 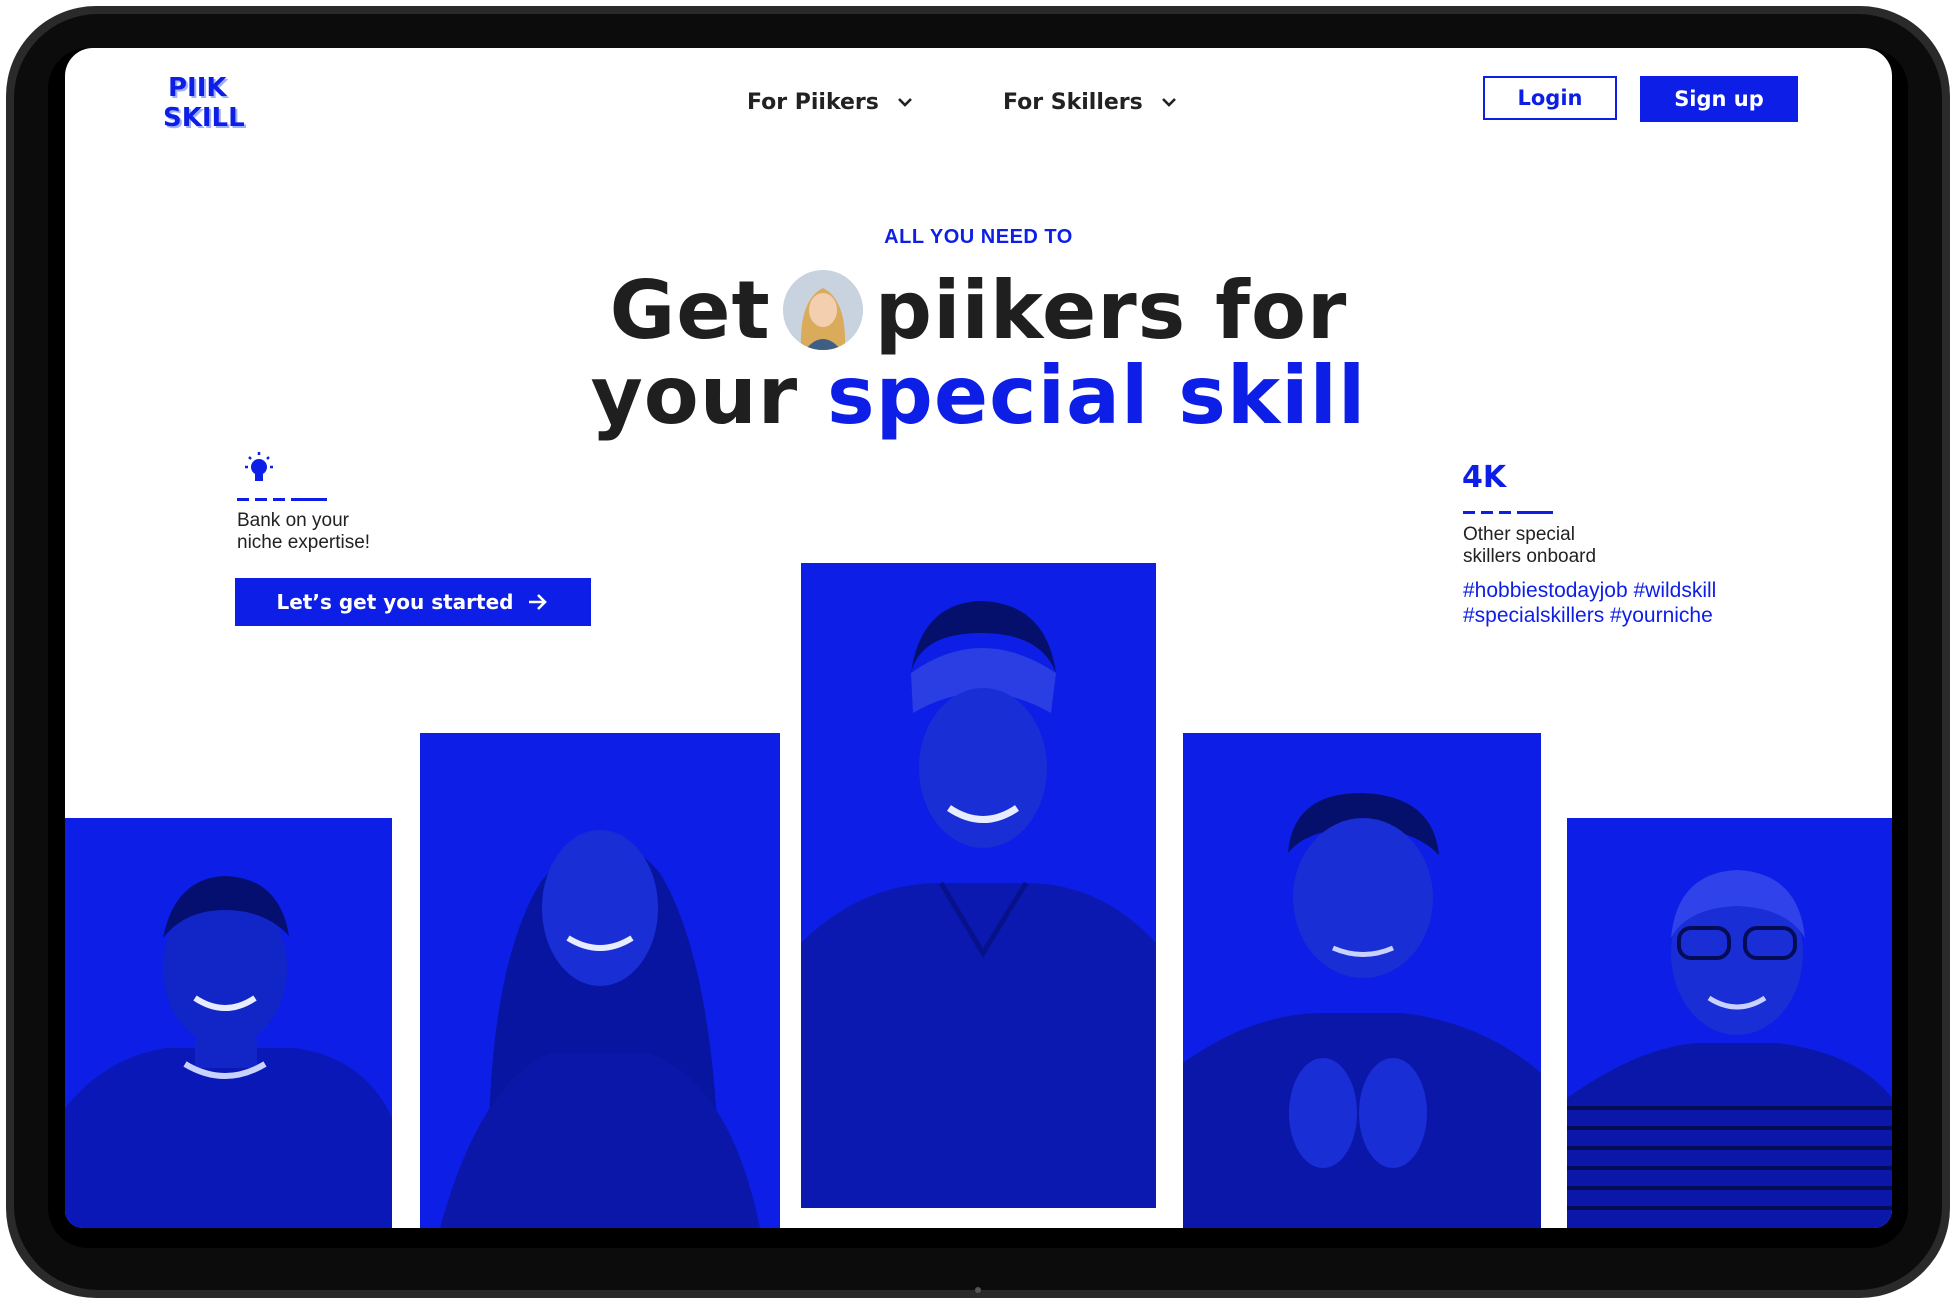 I want to click on stat-number: 4K, so click(x=1484, y=477).